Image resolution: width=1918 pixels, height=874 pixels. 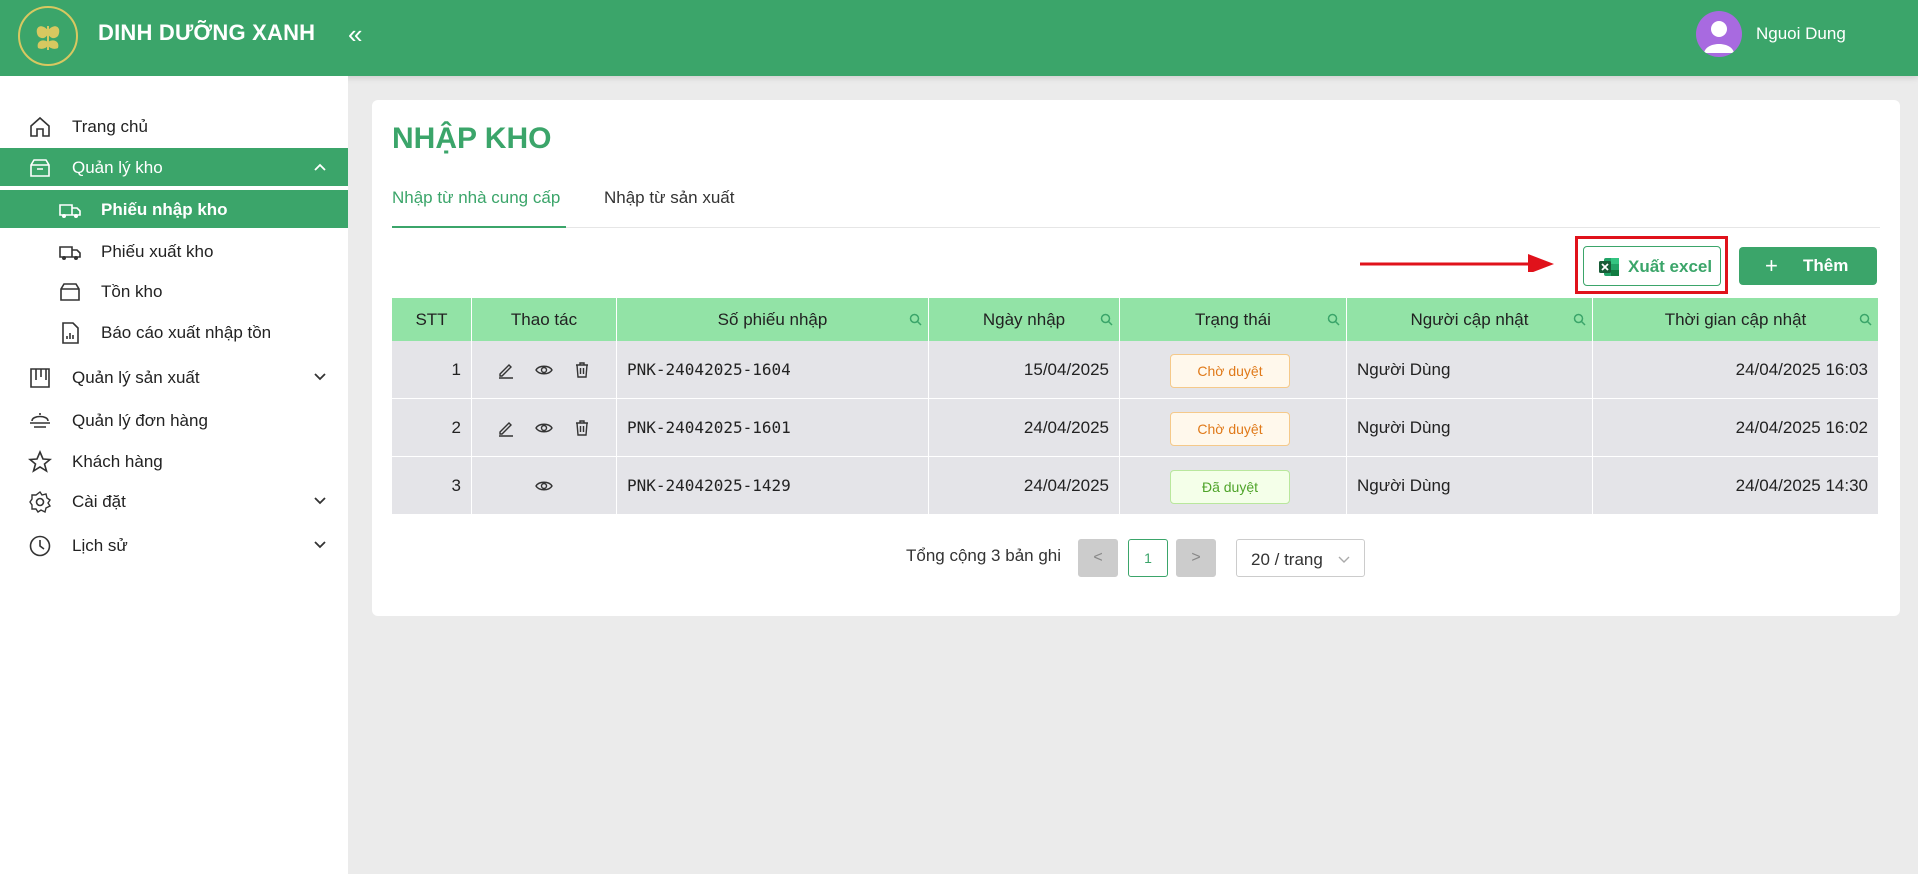 I want to click on cell-stt: 1, so click(x=432, y=370).